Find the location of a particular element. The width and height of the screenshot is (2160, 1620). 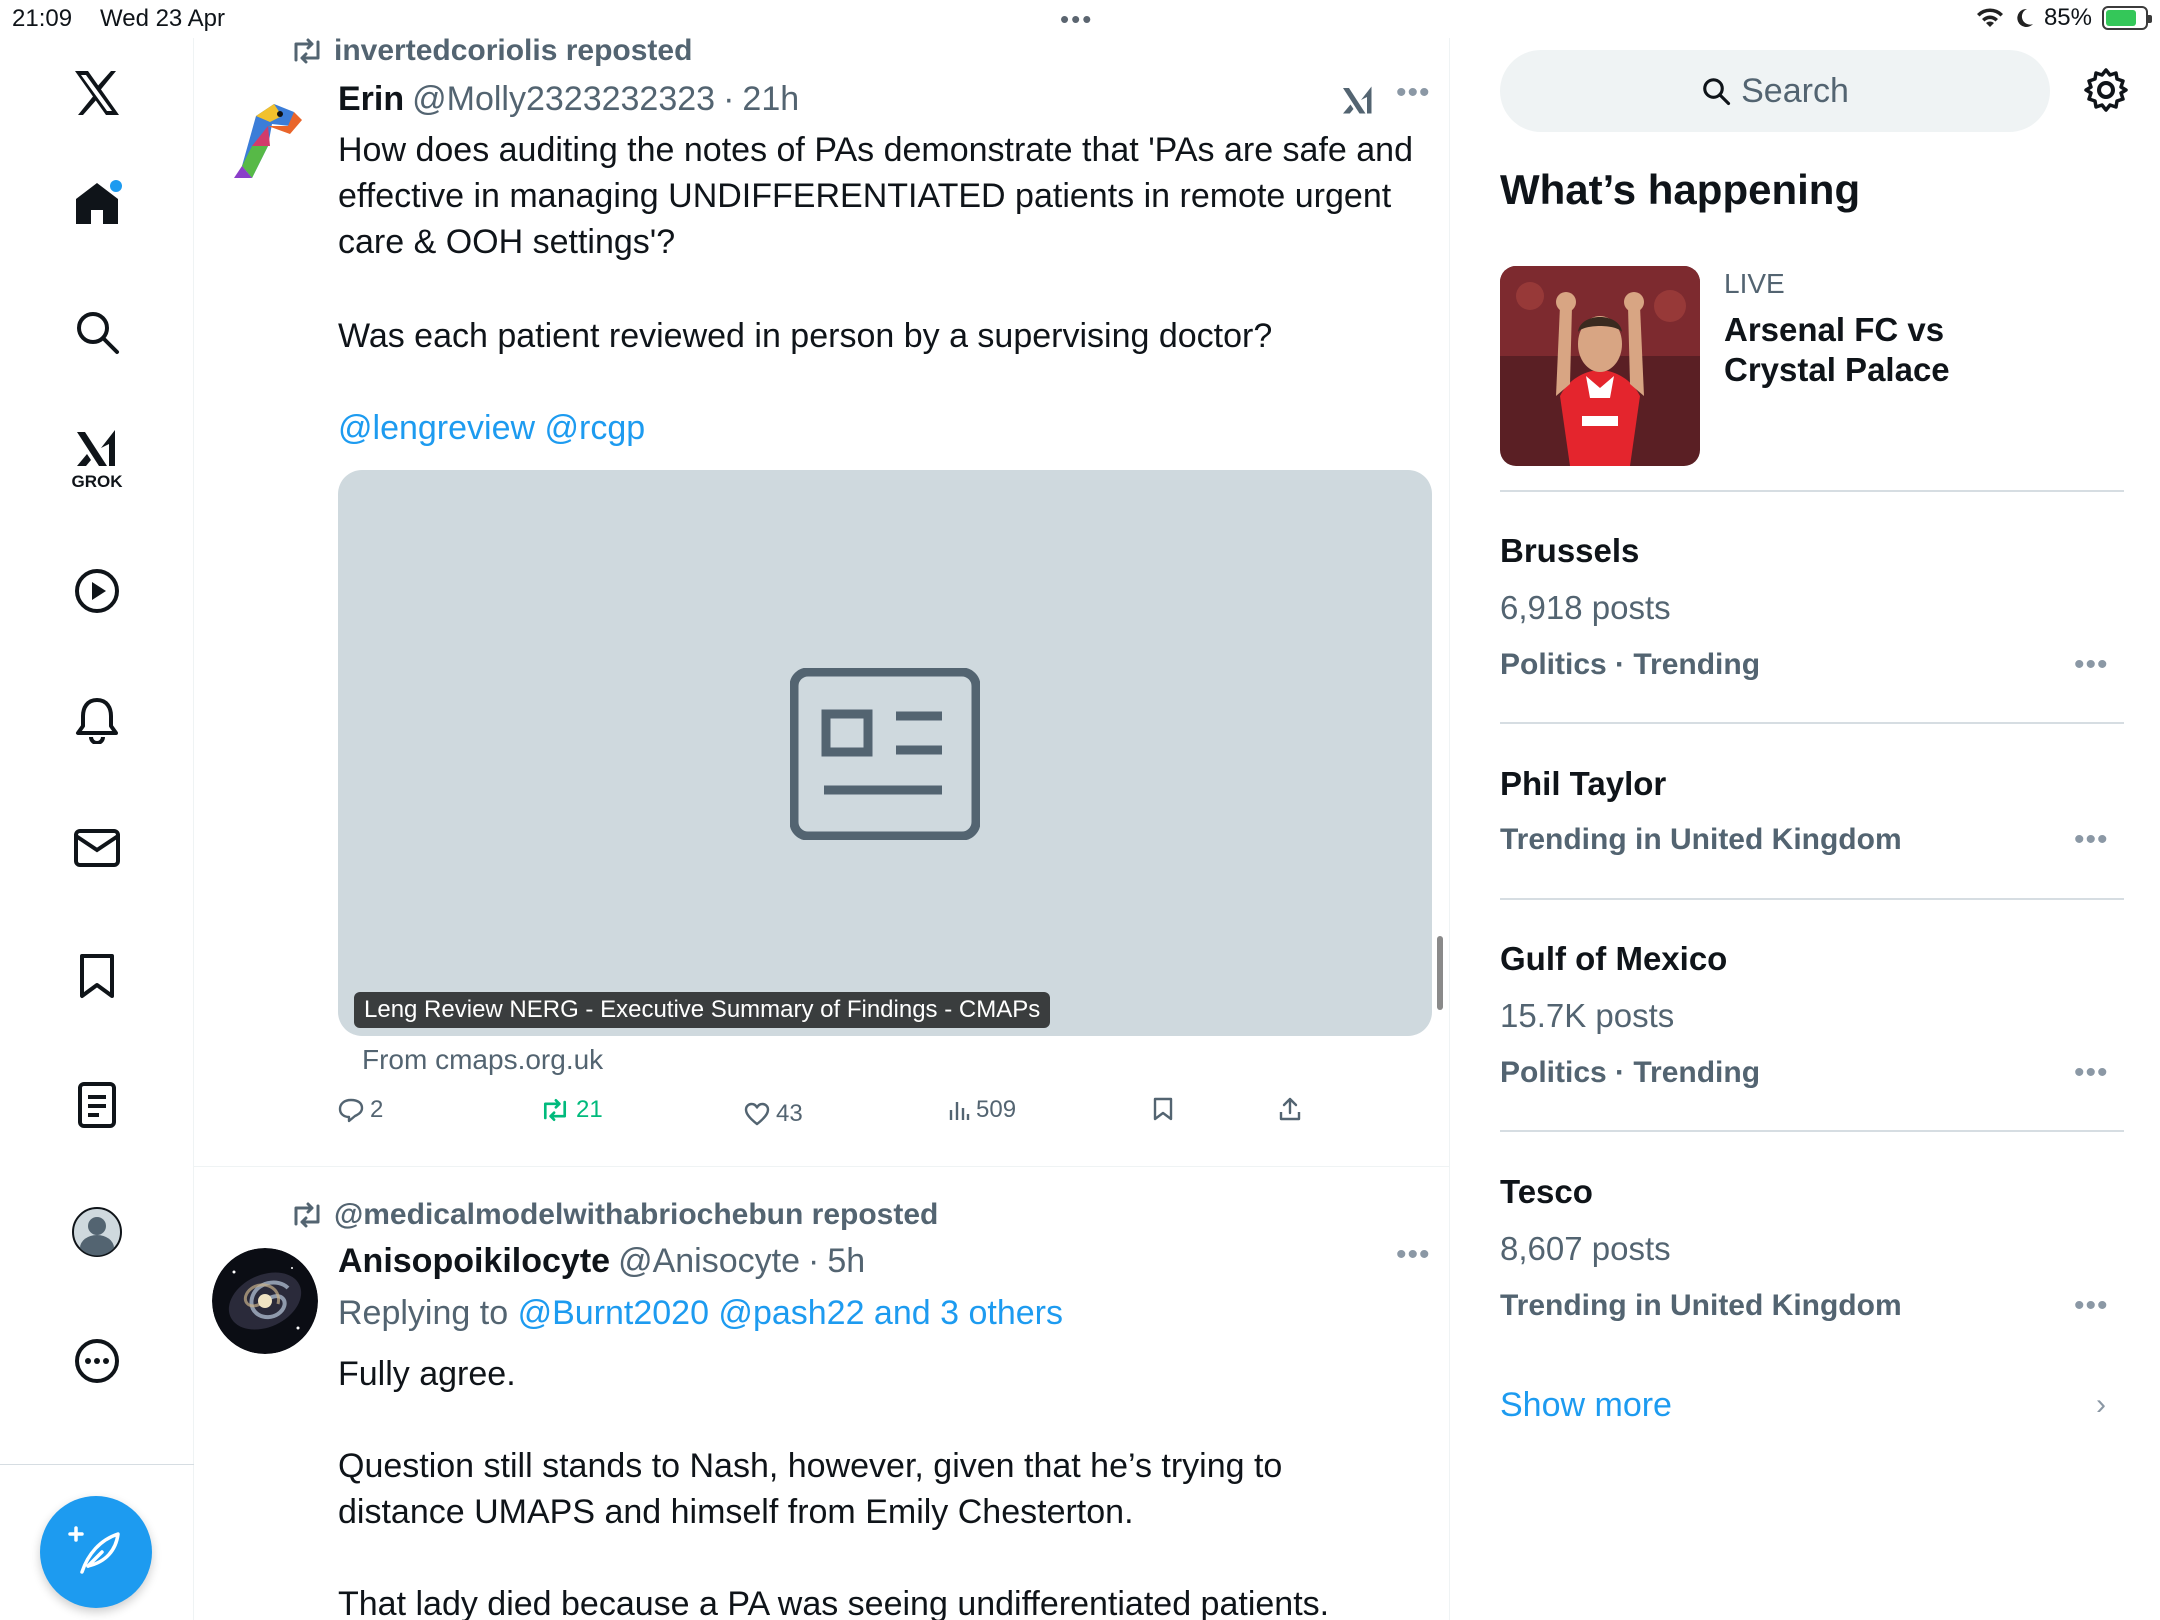

nav-home is located at coordinates (97, 203).